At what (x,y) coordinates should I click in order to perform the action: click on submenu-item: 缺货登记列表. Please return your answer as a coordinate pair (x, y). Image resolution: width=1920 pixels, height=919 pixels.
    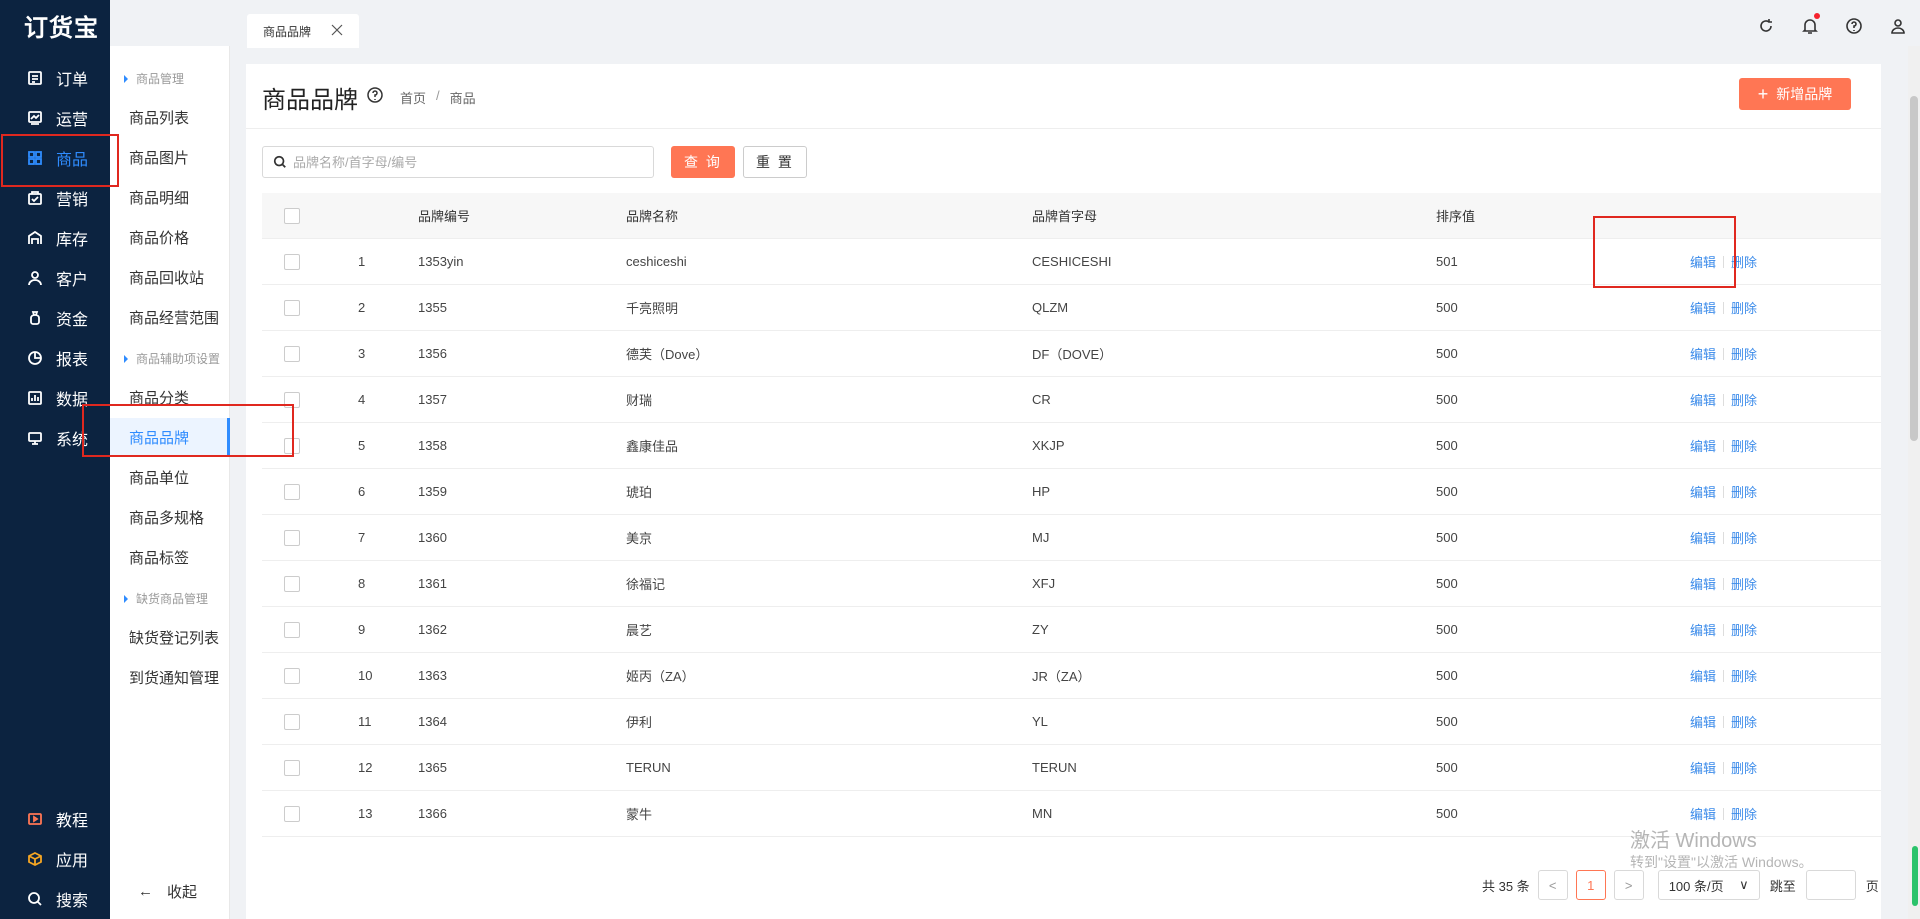
    Looking at the image, I should click on (170, 637).